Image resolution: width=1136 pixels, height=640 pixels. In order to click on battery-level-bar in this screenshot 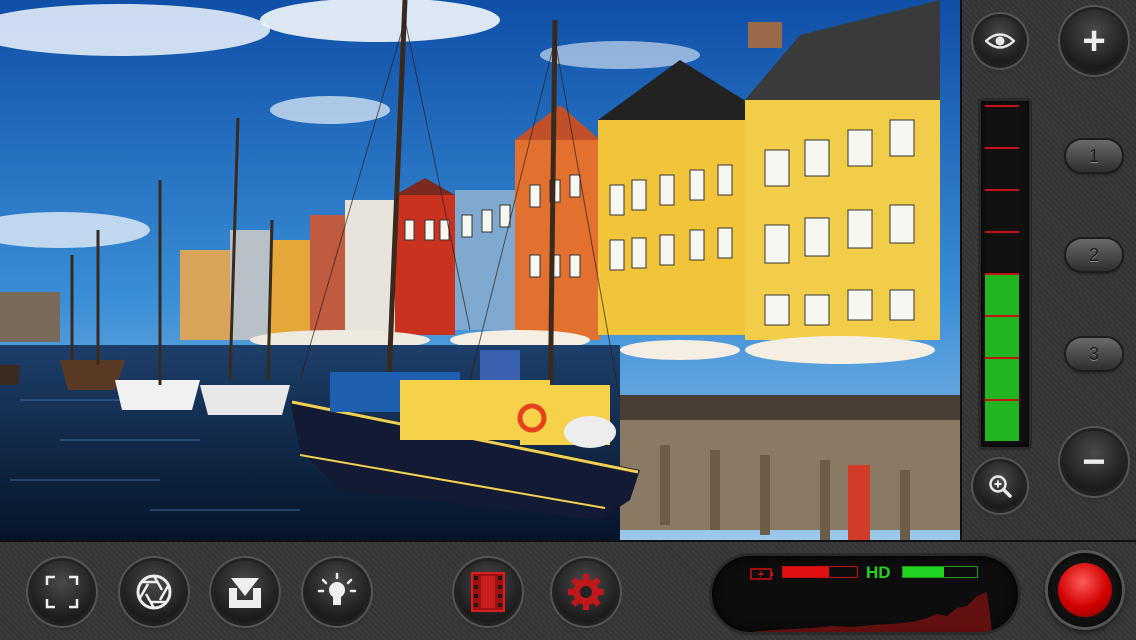, I will do `click(820, 572)`.